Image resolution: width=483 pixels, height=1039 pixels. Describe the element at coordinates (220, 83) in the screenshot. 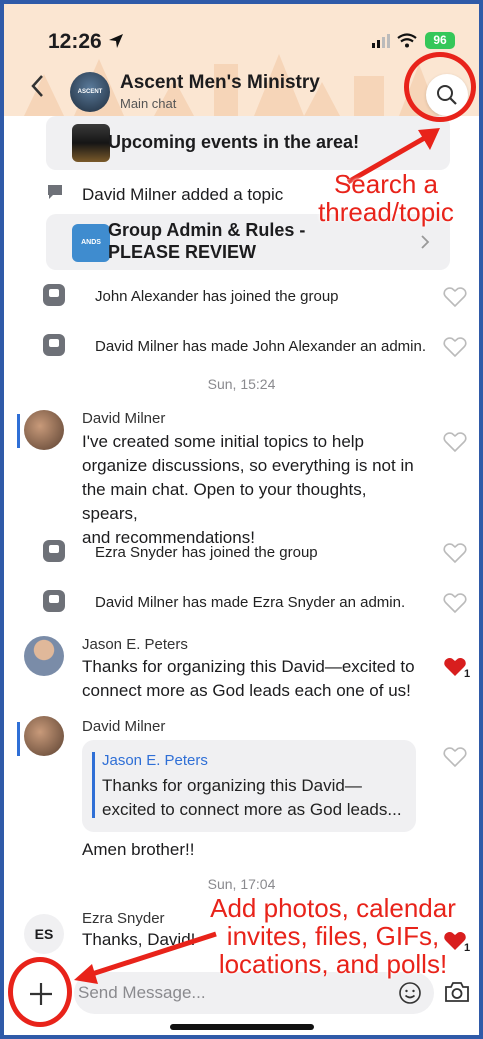

I see `group-title: Ascent Men's Ministry` at that location.